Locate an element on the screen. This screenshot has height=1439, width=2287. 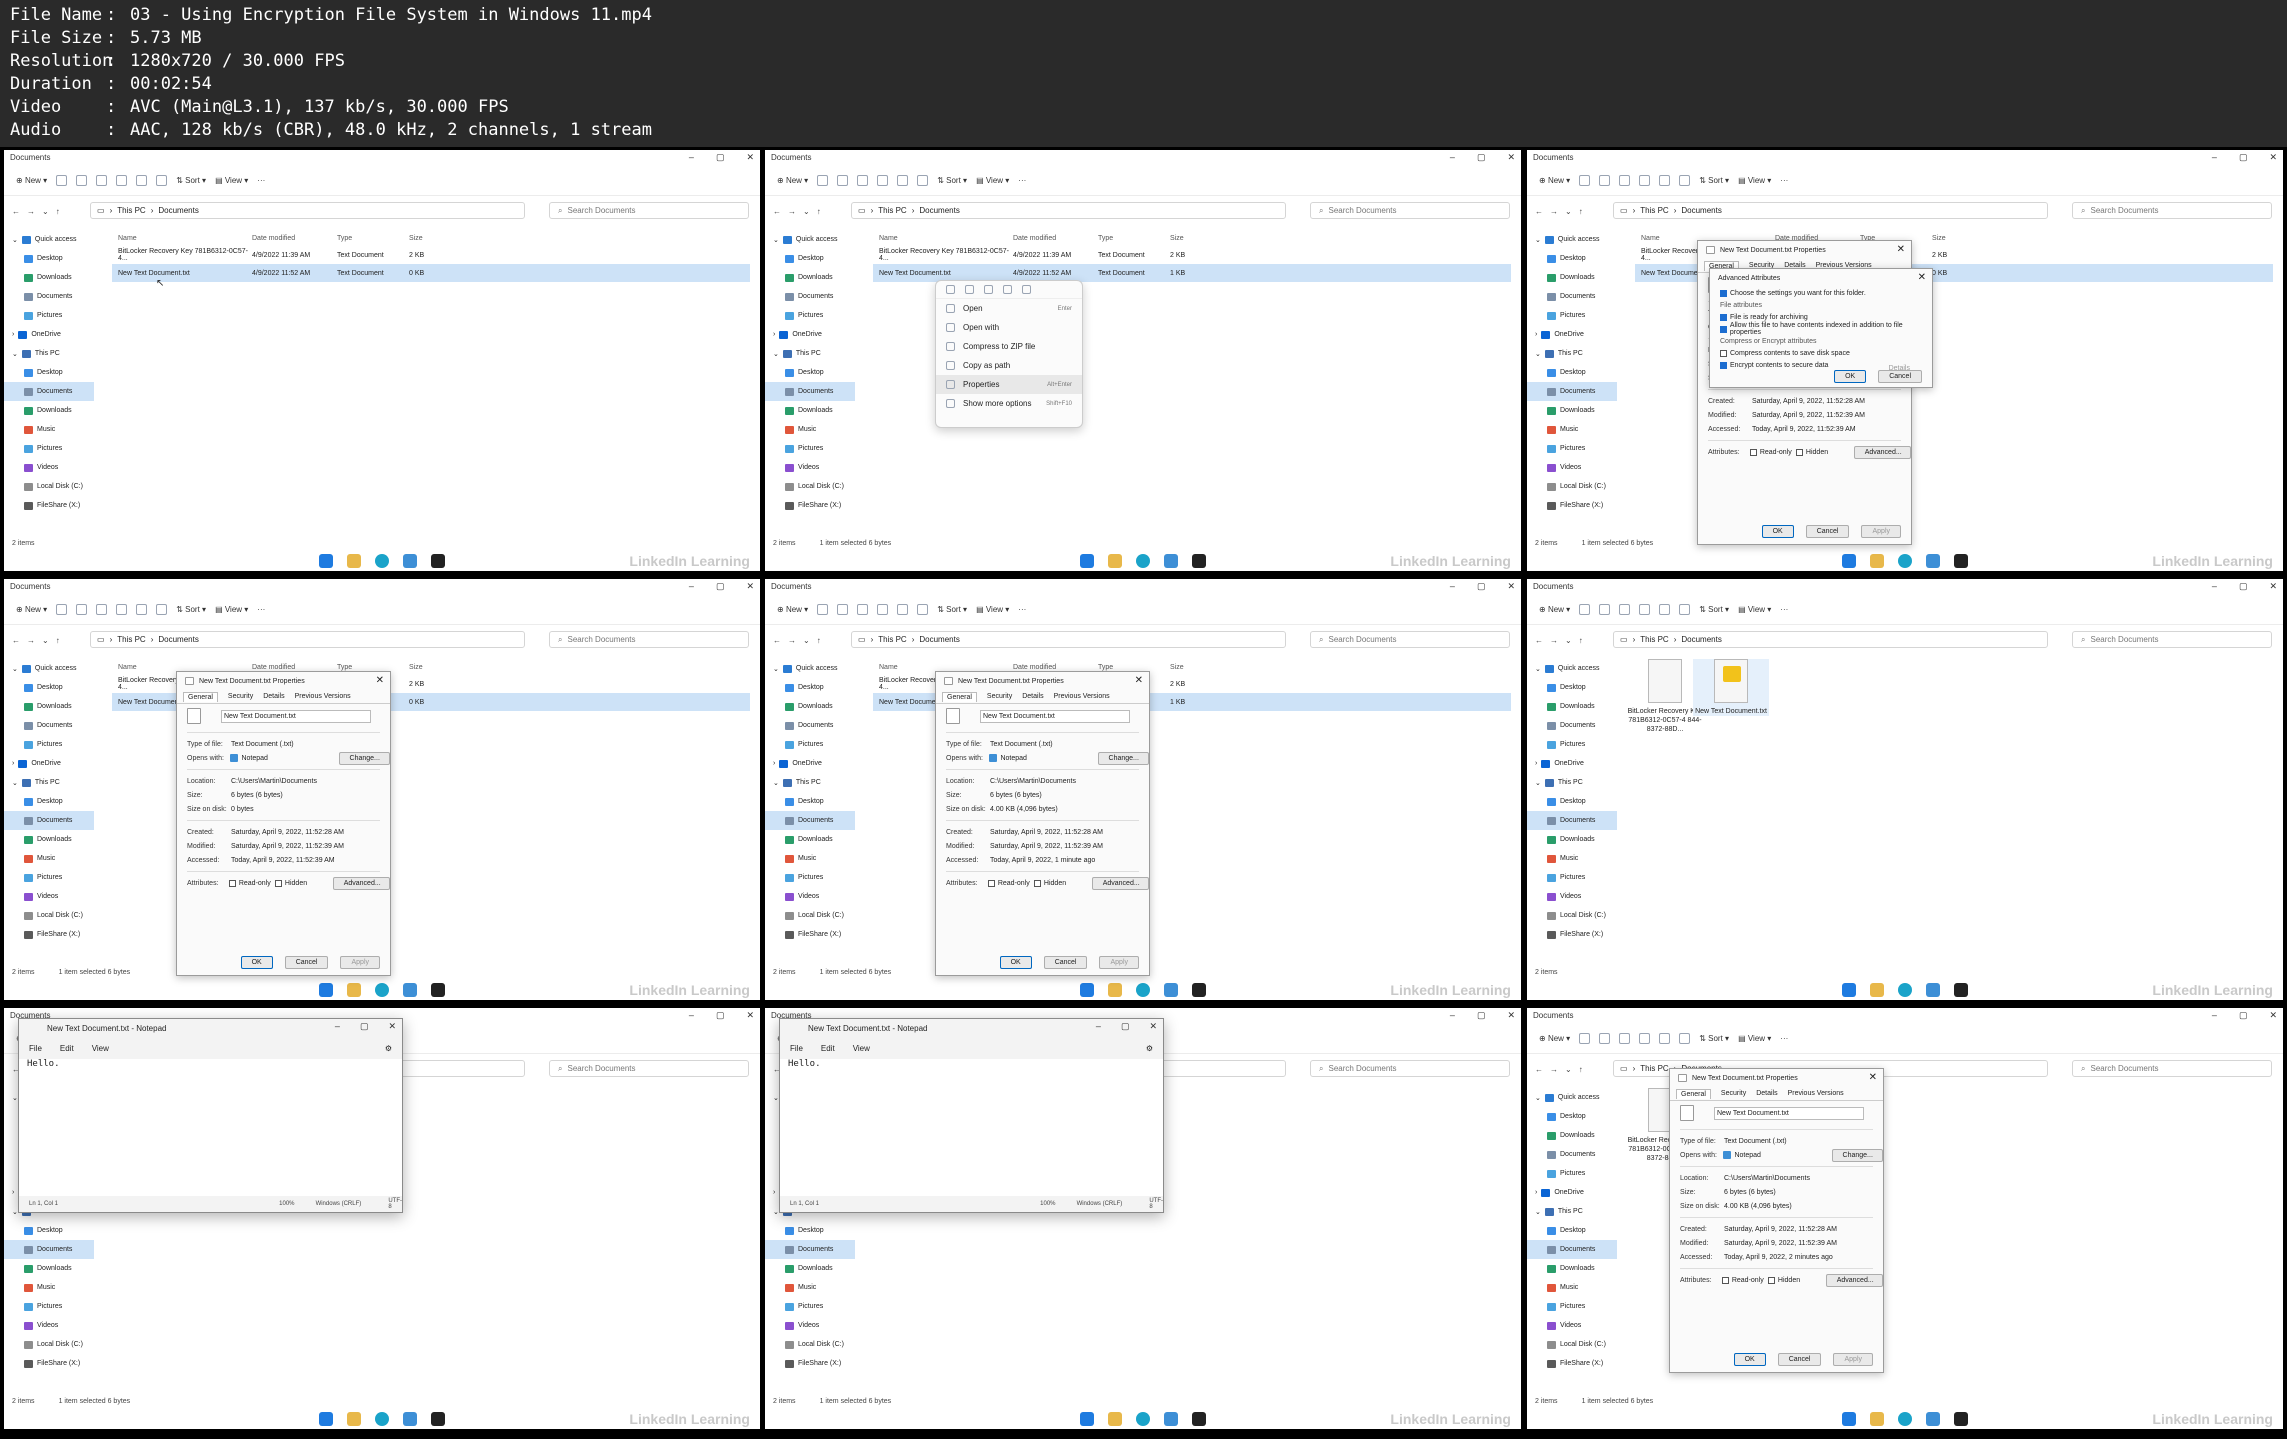
hidden-checkbox is located at coordinates (278, 883).